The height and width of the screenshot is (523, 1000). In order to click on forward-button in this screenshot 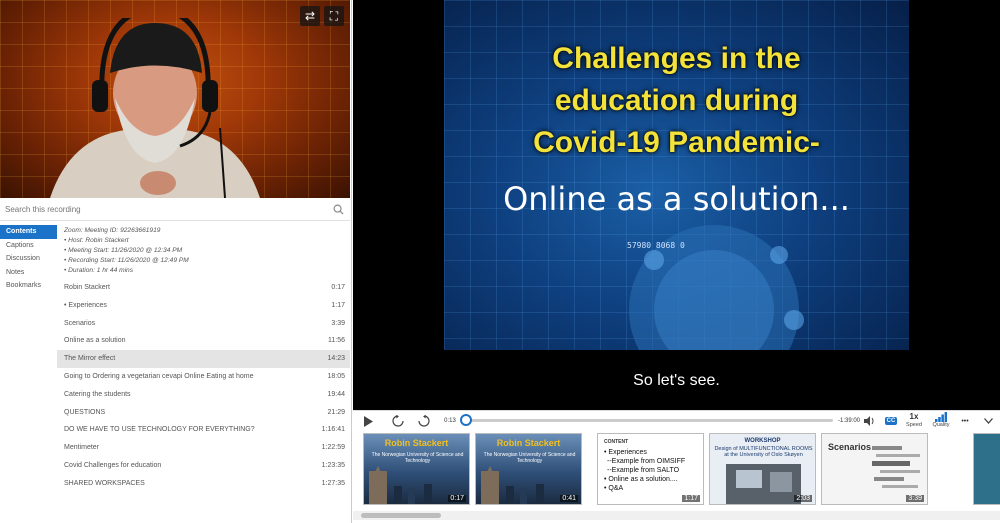, I will do `click(424, 421)`.